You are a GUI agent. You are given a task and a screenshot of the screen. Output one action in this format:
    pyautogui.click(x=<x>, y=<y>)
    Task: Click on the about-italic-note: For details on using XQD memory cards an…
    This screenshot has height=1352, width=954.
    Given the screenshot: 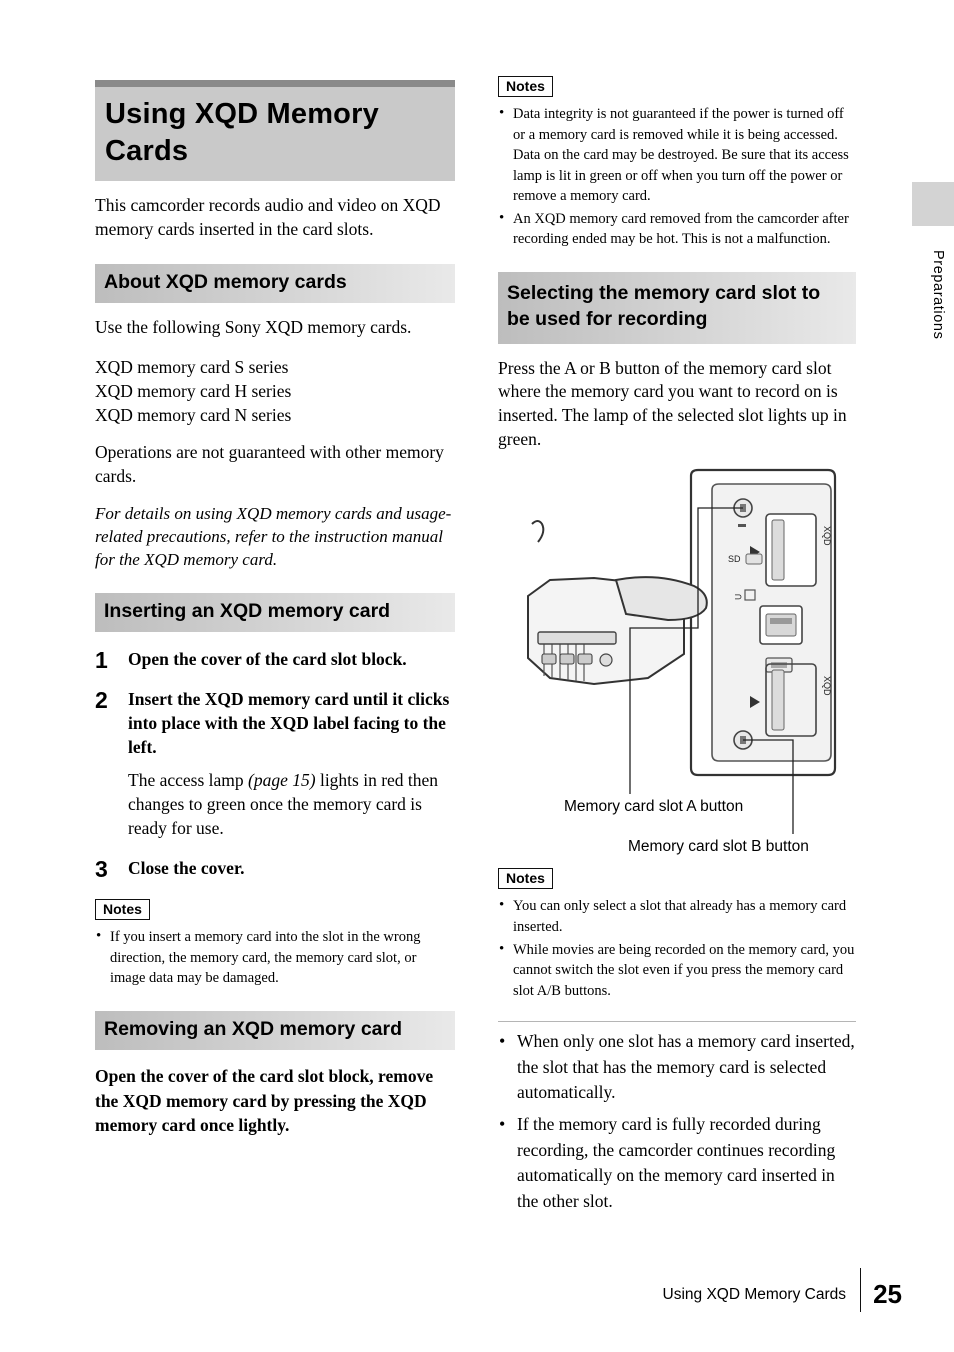 What is the action you would take?
    pyautogui.click(x=273, y=536)
    